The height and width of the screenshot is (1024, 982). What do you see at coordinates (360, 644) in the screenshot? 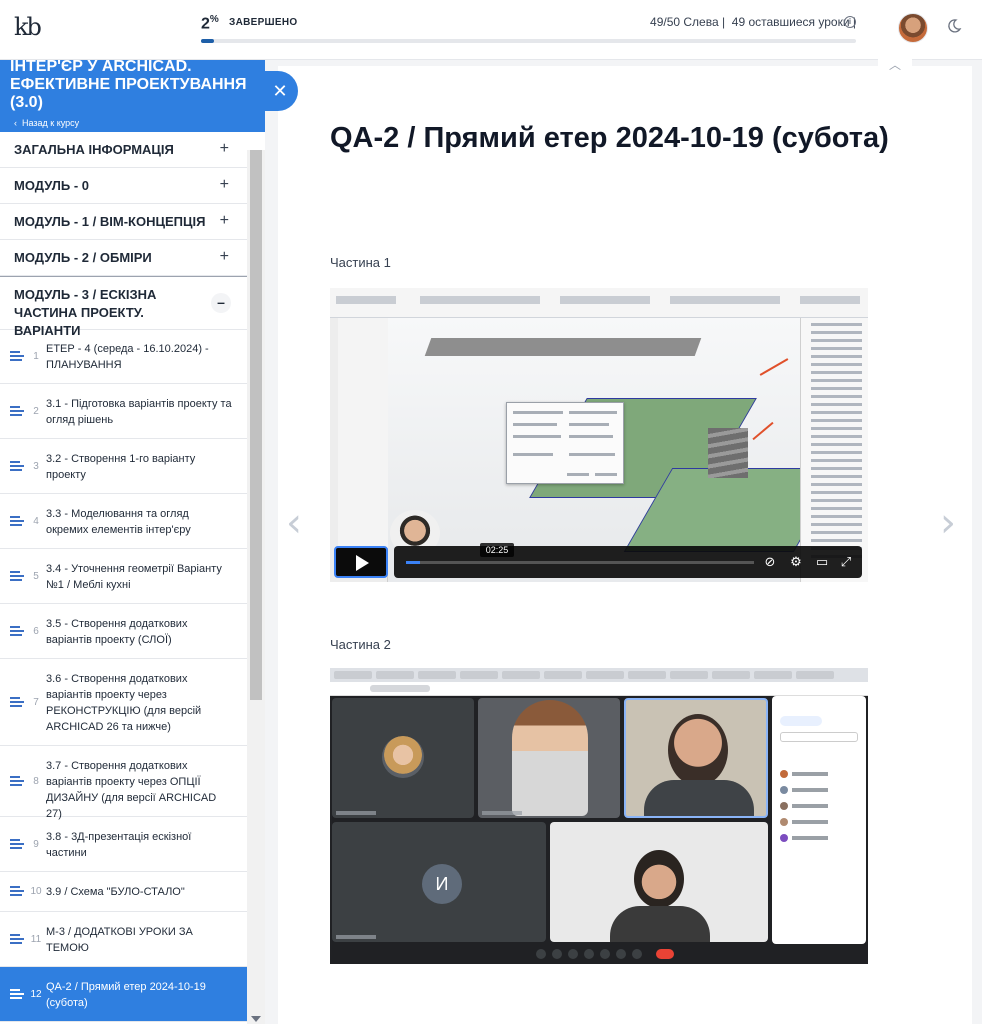
I see `part-2-label: Частина 2` at bounding box center [360, 644].